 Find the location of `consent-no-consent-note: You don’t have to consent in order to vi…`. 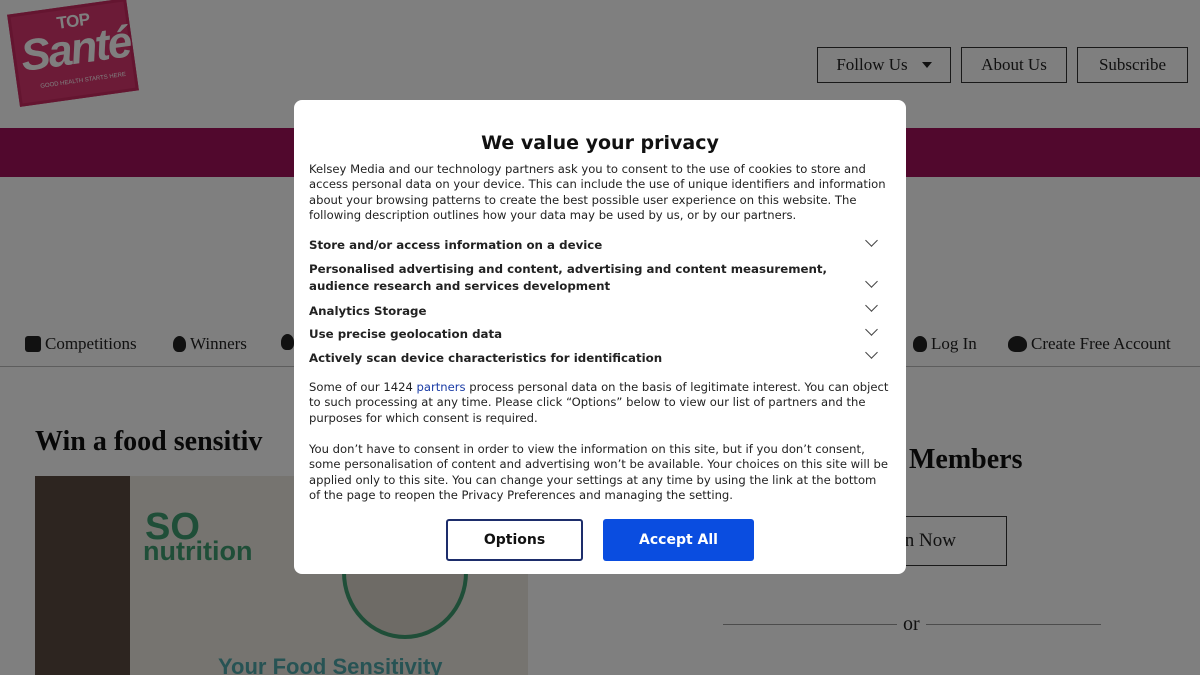

consent-no-consent-note: You don’t have to consent in order to vi… is located at coordinates (598, 472).